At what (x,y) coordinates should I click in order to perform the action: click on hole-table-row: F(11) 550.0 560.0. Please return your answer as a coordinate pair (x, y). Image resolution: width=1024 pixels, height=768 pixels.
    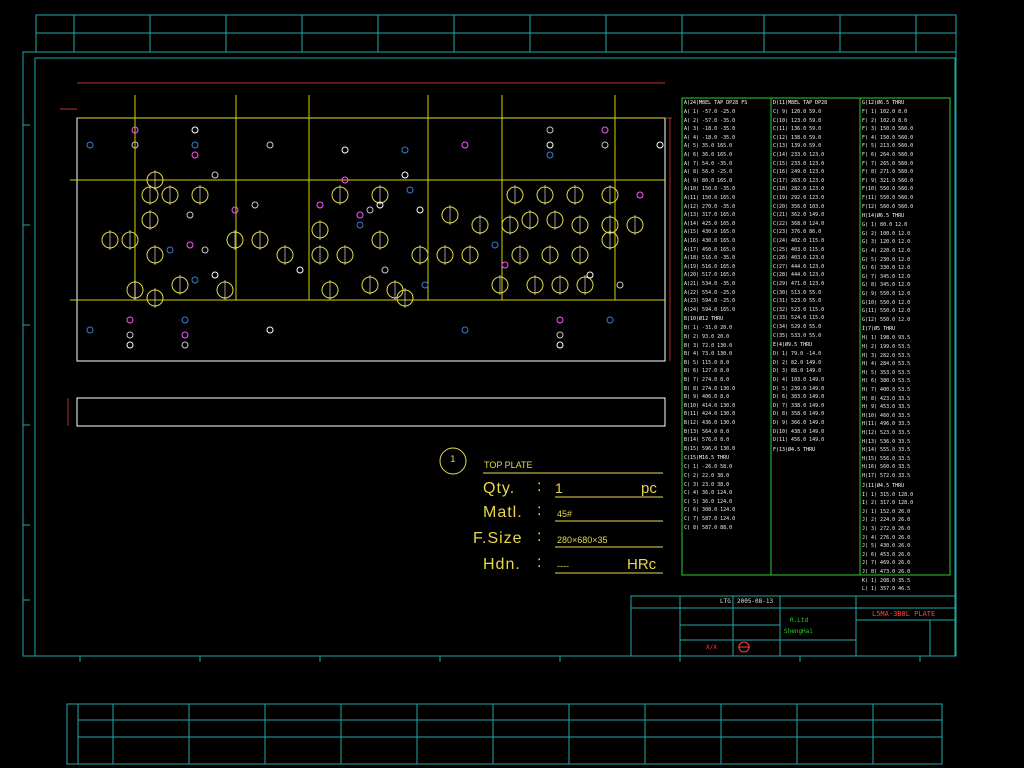
    Looking at the image, I should click on (888, 198).